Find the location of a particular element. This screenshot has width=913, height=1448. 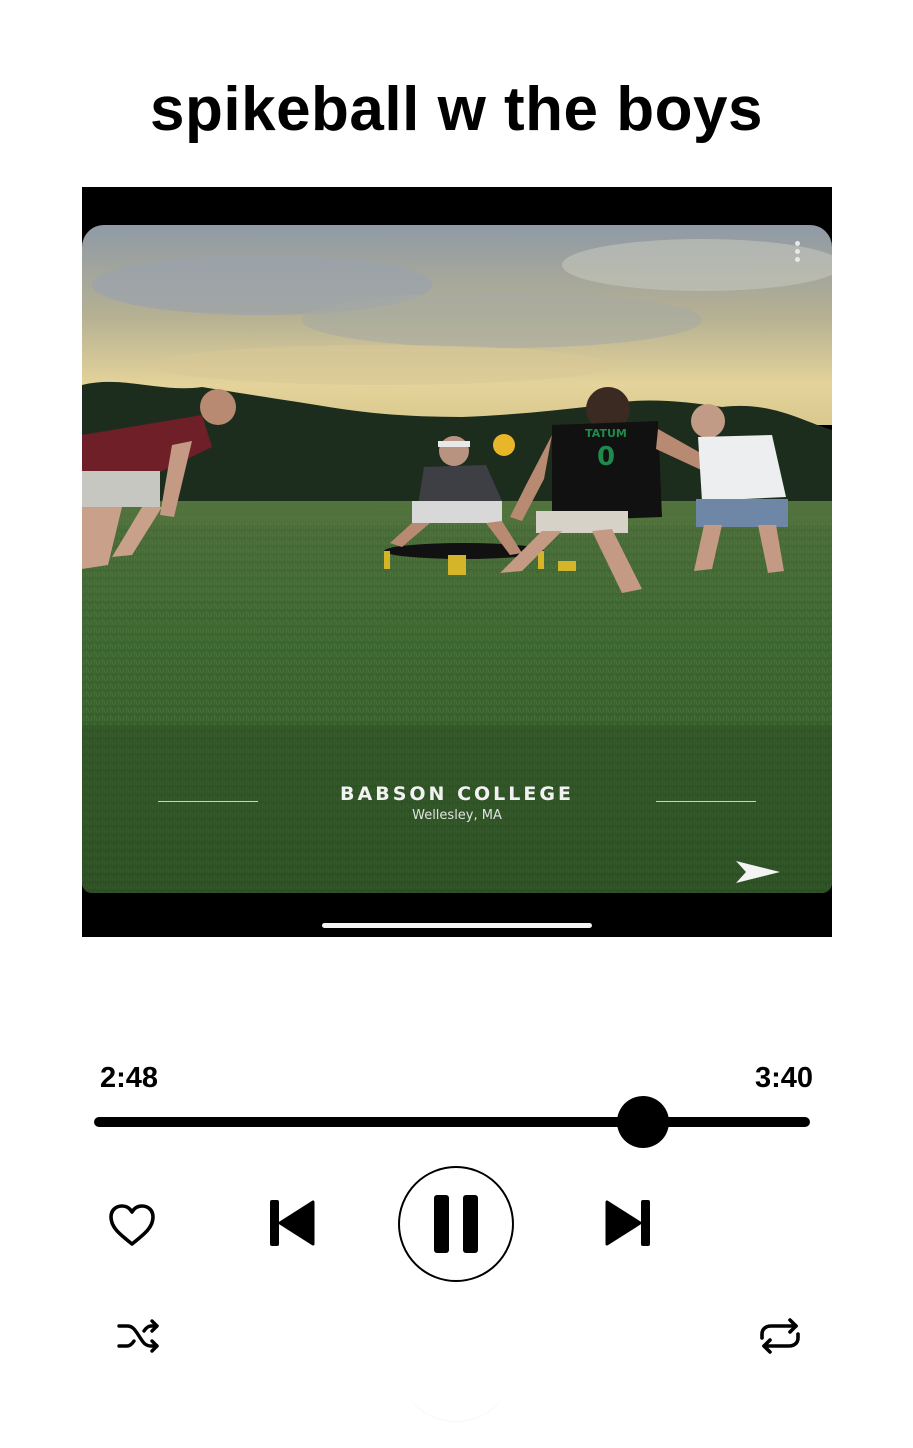

geofilter-subtitle: Wellesley, MA is located at coordinates (457, 815).